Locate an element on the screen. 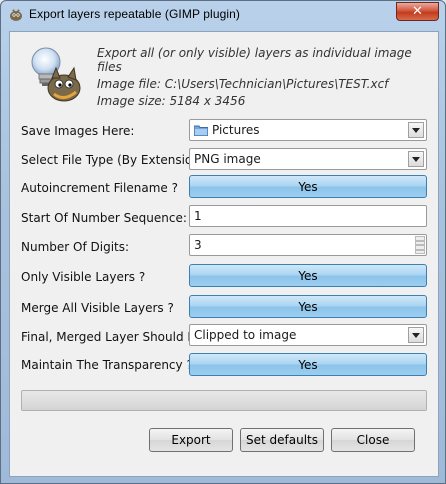 Image resolution: width=446 pixels, height=484 pixels. final-layer-value: Clipped to image is located at coordinates (245, 335).